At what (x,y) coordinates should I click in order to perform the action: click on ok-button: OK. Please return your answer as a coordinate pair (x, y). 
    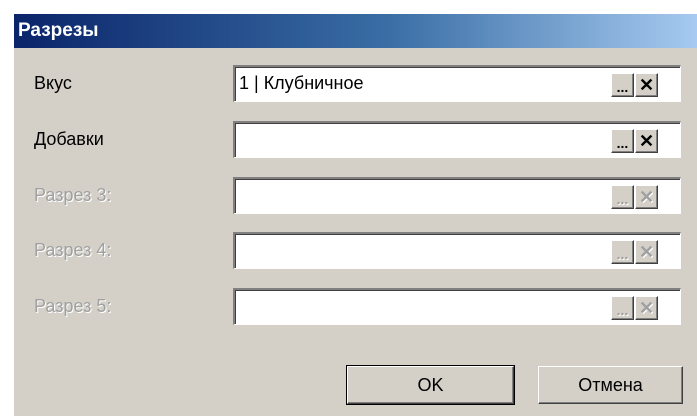
    Looking at the image, I should click on (430, 385).